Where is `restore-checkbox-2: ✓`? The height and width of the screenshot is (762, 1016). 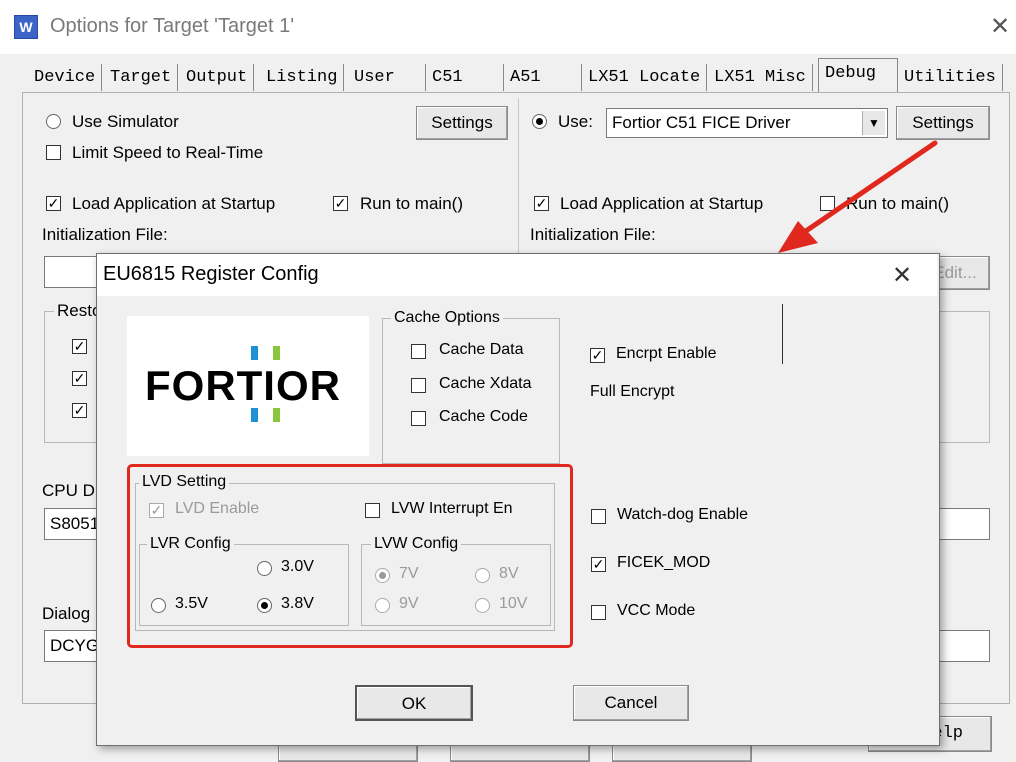 restore-checkbox-2: ✓ is located at coordinates (79, 378).